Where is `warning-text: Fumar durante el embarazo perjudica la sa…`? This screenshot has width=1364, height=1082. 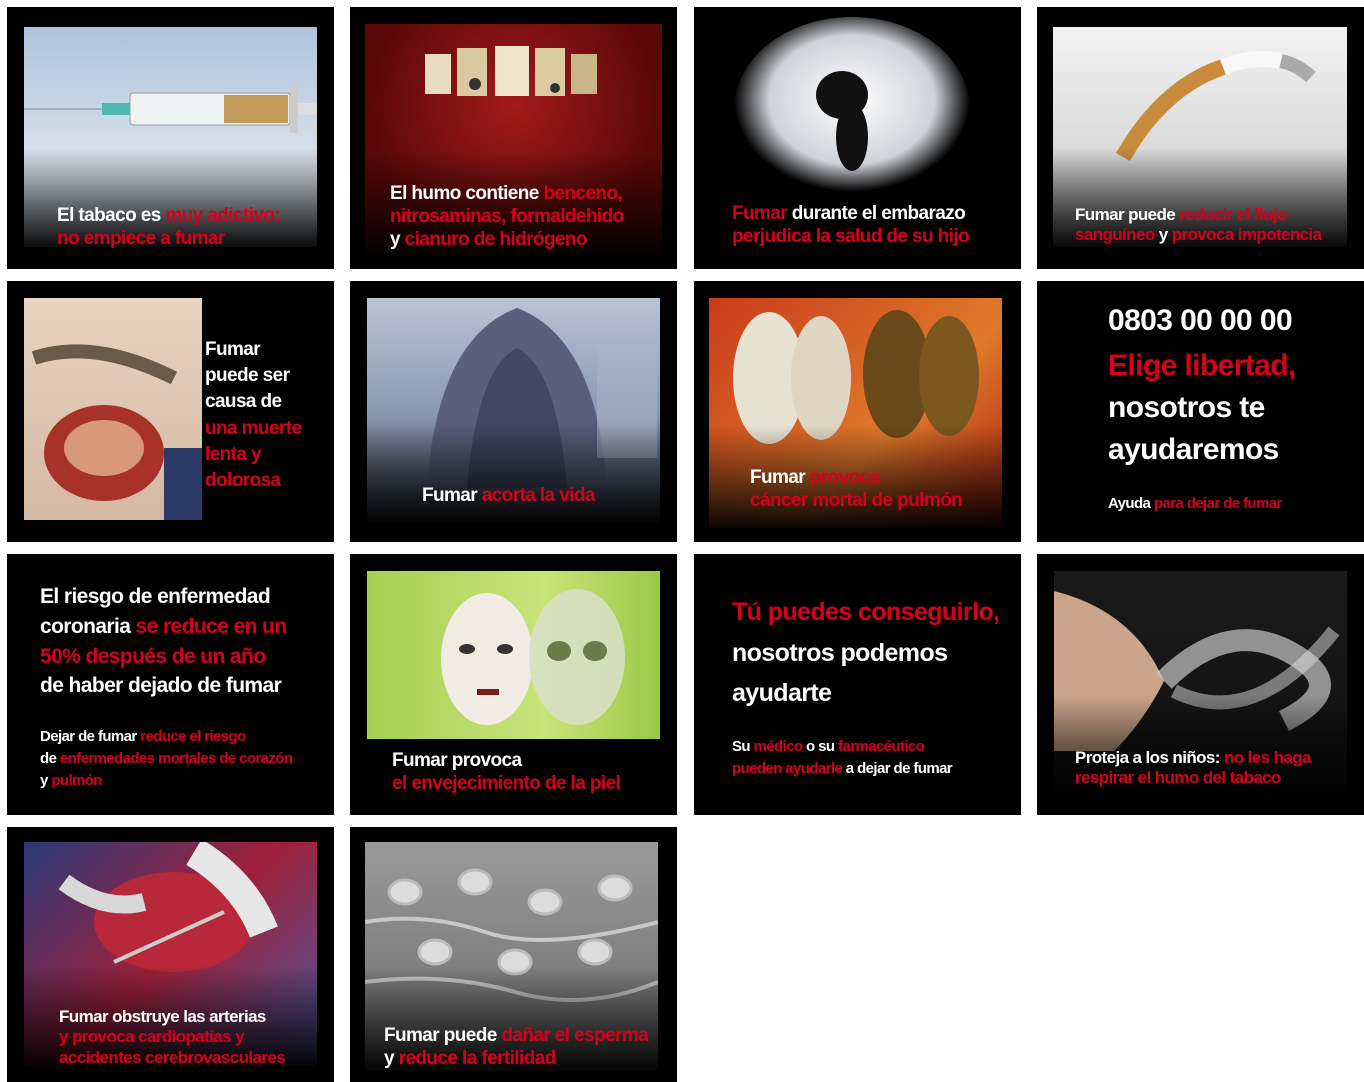 warning-text: Fumar durante el embarazo perjudica la sa… is located at coordinates (851, 225).